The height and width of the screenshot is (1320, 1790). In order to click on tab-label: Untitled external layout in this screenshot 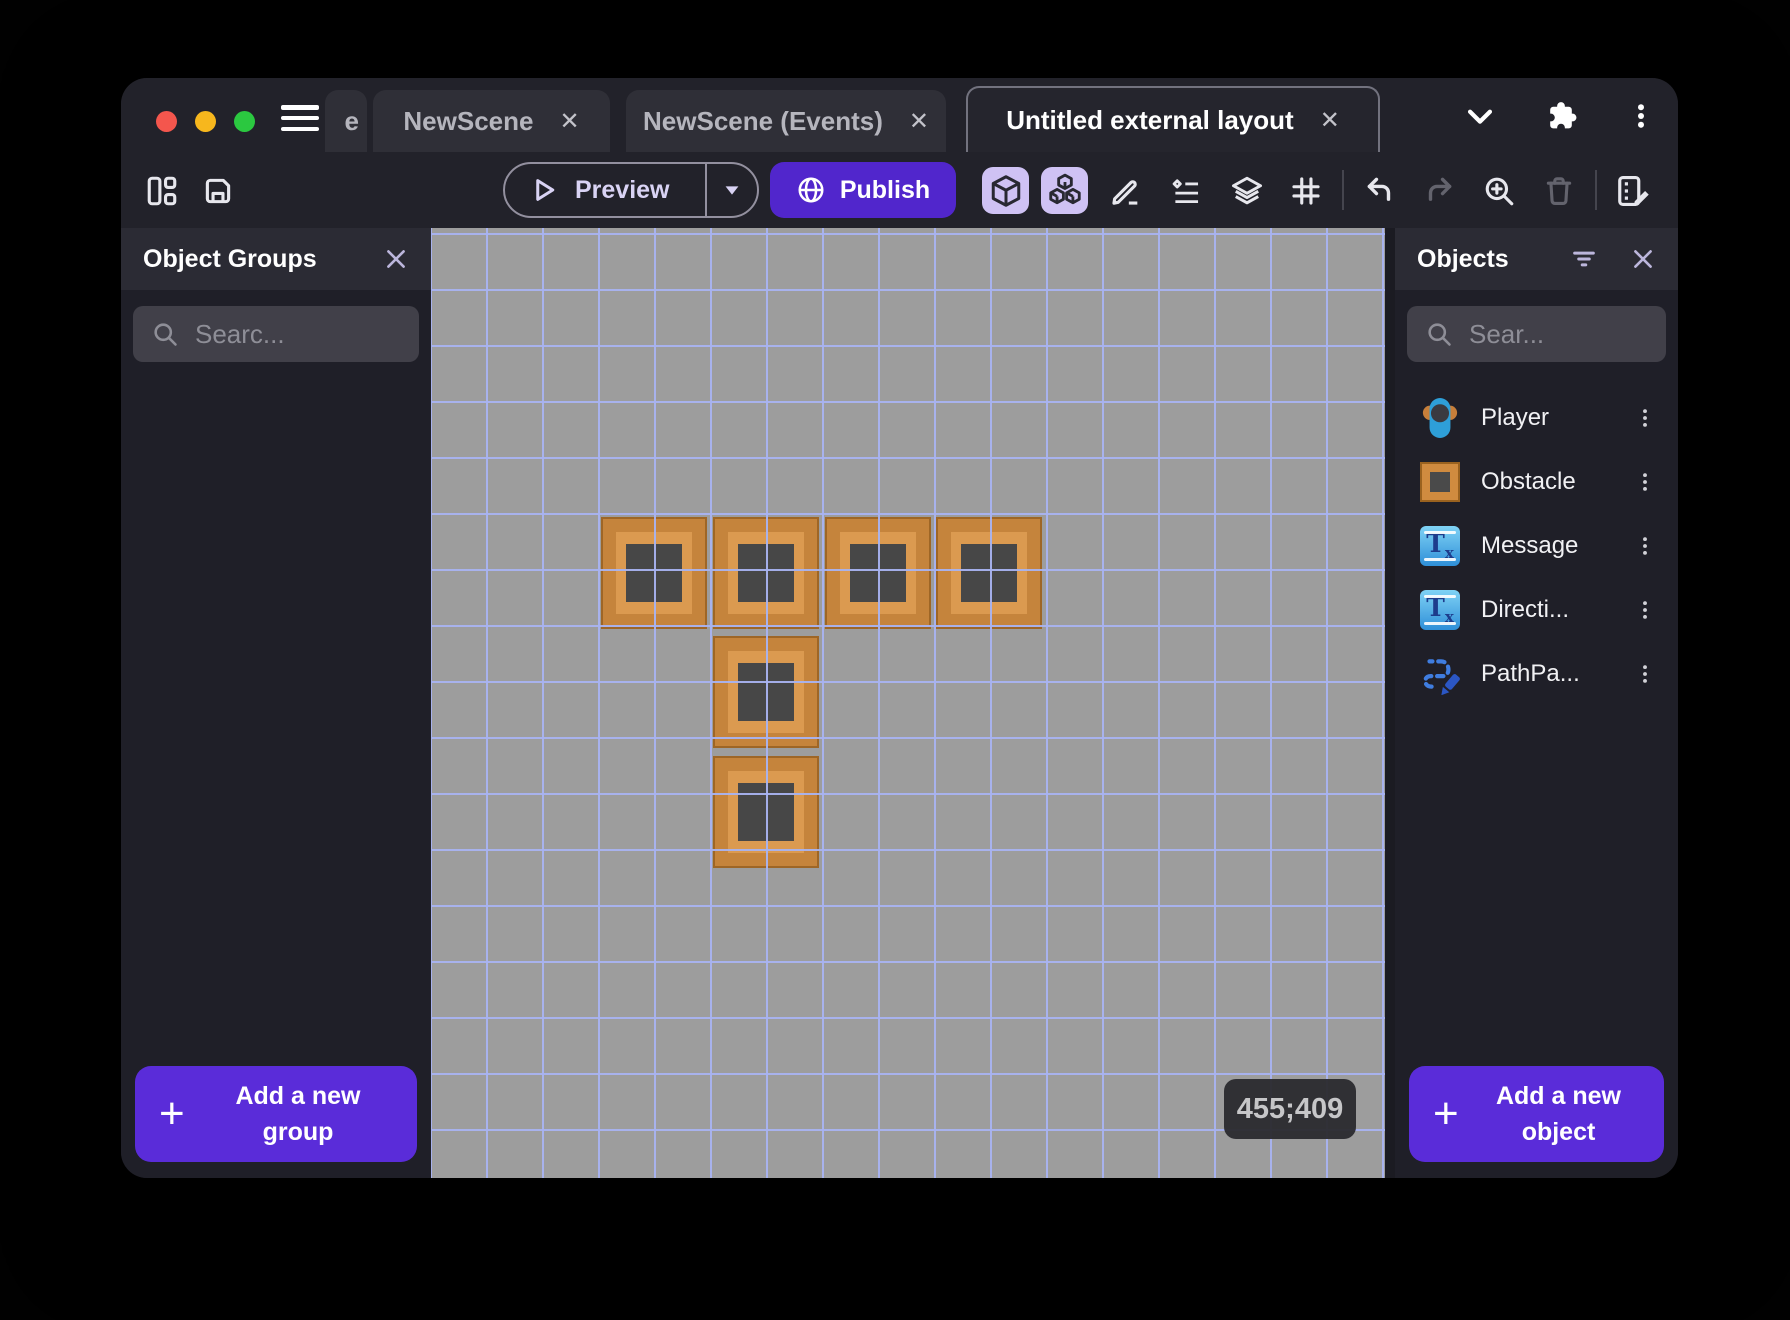, I will do `click(1150, 119)`.